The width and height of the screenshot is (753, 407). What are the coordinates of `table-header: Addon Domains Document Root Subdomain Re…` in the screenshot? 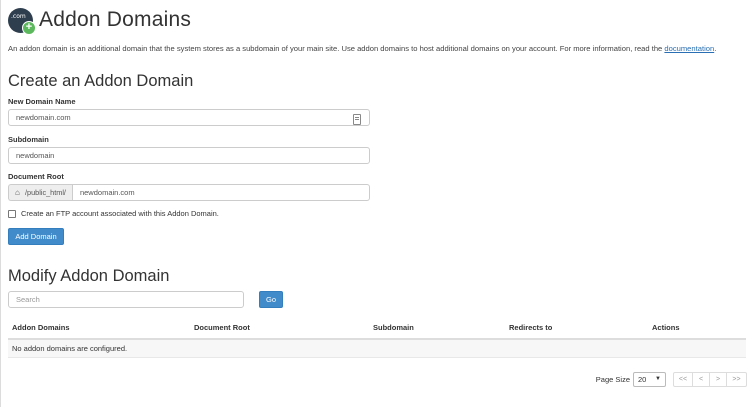 It's located at (377, 329).